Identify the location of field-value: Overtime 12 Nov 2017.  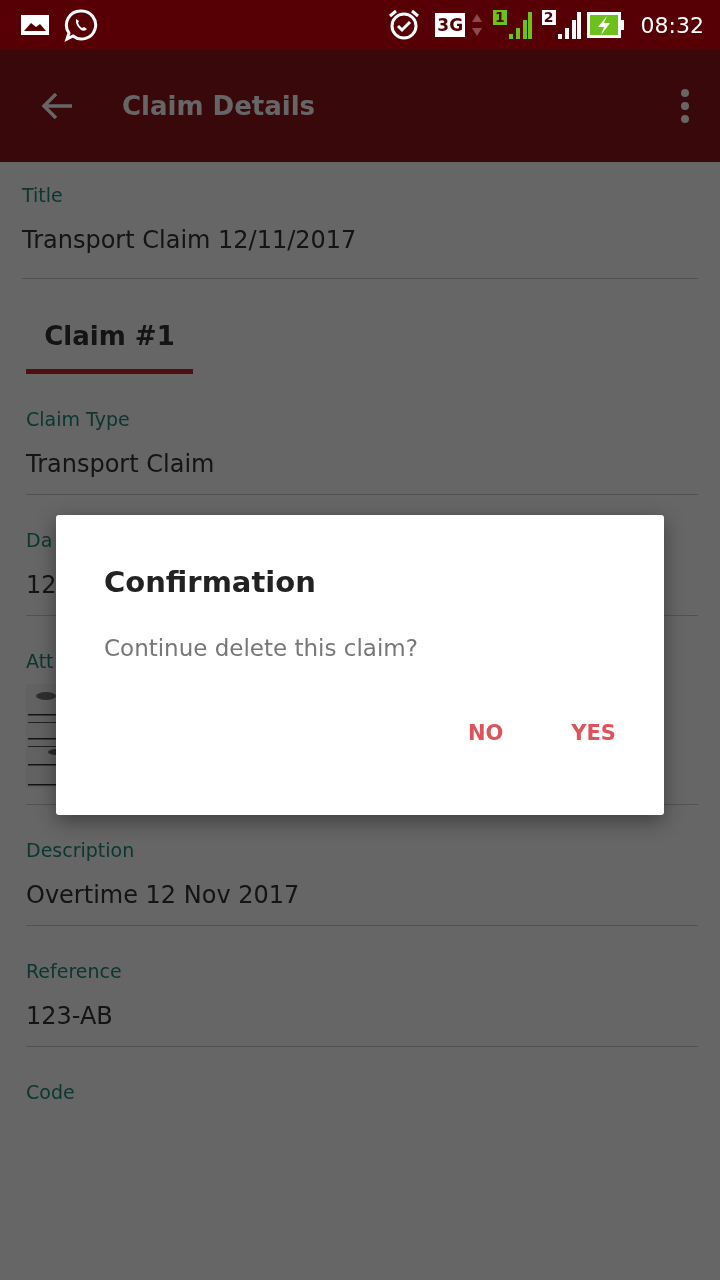
(163, 895).